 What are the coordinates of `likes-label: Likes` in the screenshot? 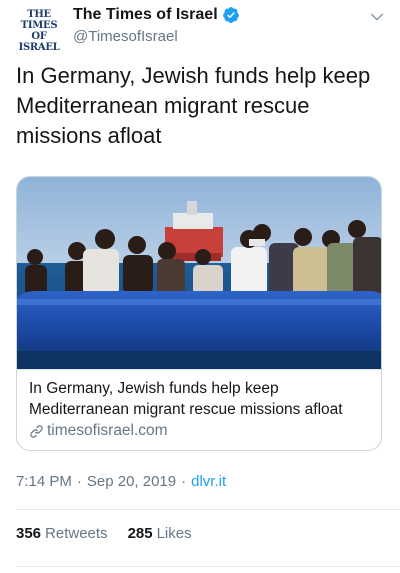 It's located at (174, 533).